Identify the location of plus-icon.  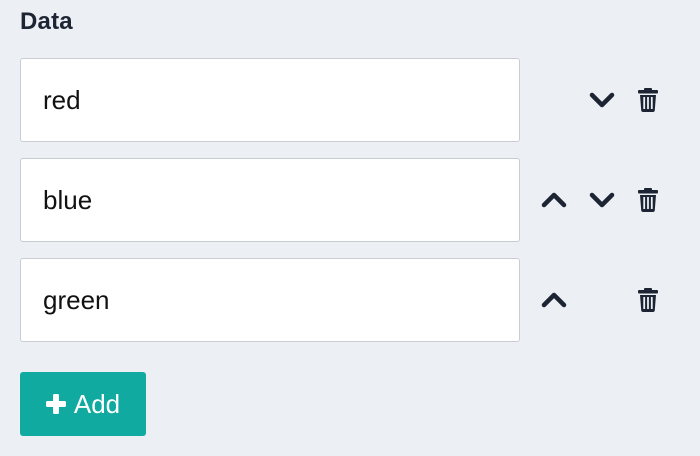
(55, 404).